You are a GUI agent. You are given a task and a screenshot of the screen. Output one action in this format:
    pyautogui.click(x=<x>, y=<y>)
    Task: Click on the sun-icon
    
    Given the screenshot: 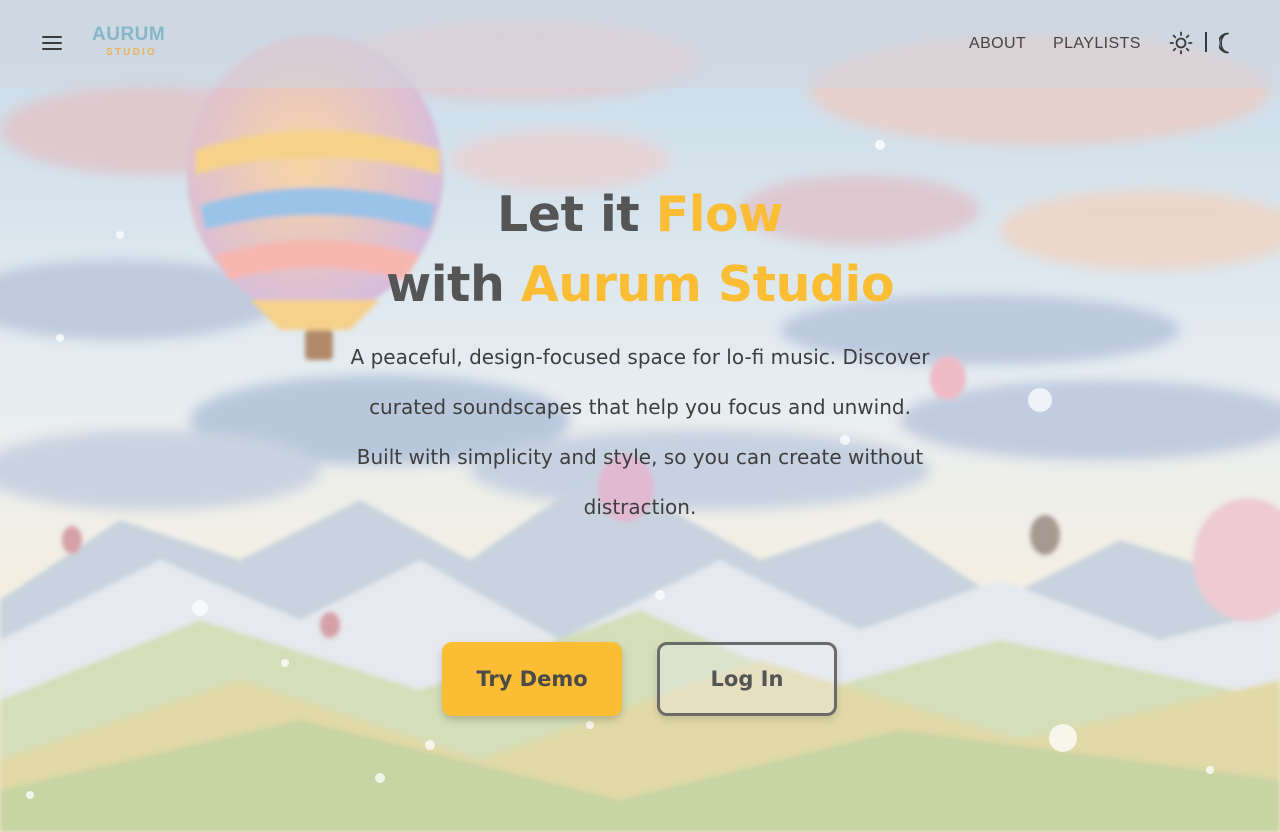 What is the action you would take?
    pyautogui.click(x=1181, y=43)
    